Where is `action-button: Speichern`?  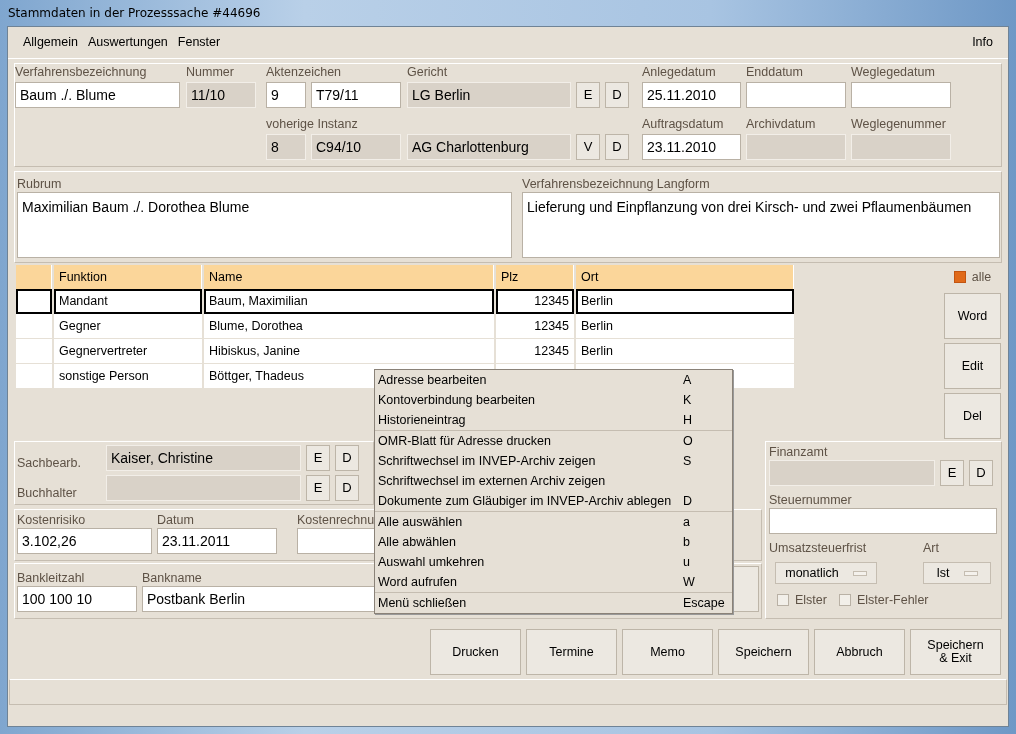 action-button: Speichern is located at coordinates (763, 652).